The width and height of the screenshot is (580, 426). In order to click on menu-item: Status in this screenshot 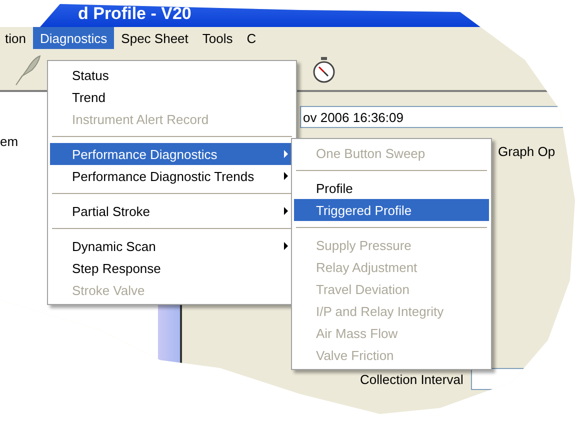, I will do `click(172, 75)`.